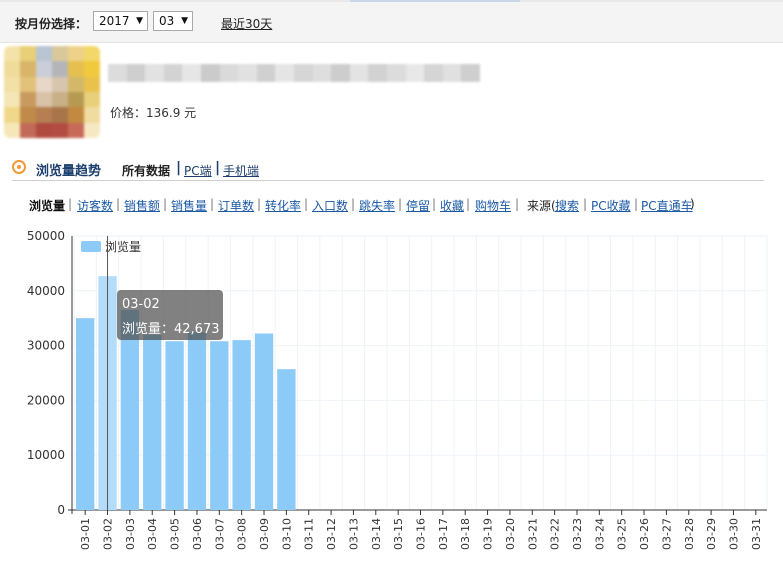 The height and width of the screenshot is (563, 783). Describe the element at coordinates (219, 534) in the screenshot. I see `x-tick-label: 03-07` at that location.